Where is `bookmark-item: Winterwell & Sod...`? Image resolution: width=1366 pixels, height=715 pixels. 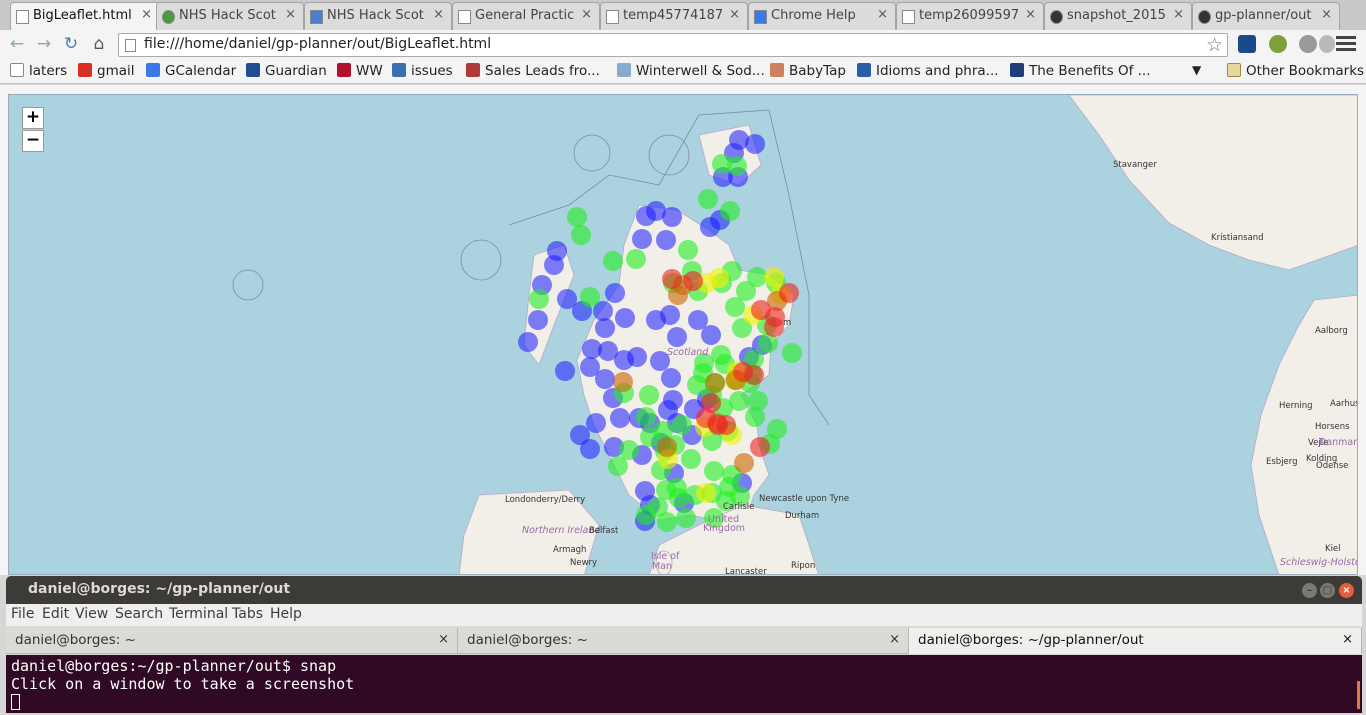
bookmark-item: Winterwell & Sod... is located at coordinates (691, 71).